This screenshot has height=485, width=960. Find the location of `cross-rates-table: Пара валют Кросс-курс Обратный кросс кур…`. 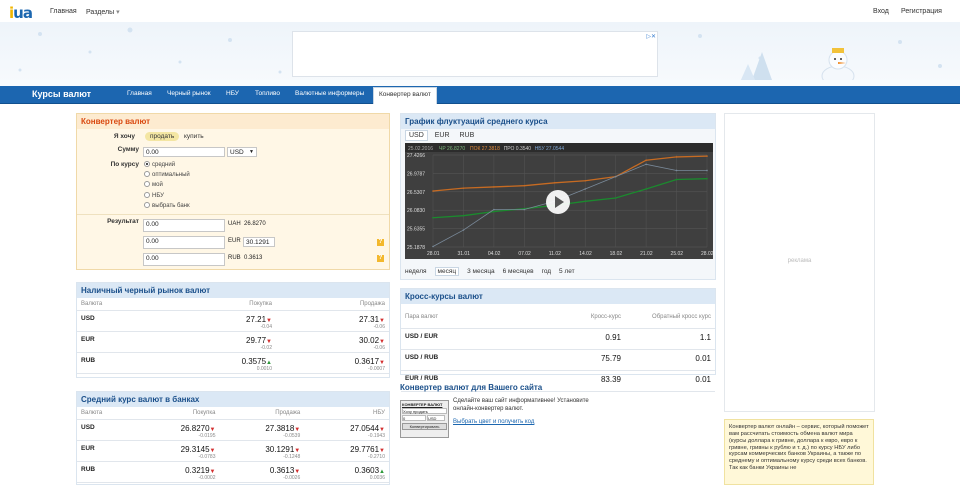

cross-rates-table: Пара валют Кросс-курс Обратный кросс кур… is located at coordinates (558, 349).